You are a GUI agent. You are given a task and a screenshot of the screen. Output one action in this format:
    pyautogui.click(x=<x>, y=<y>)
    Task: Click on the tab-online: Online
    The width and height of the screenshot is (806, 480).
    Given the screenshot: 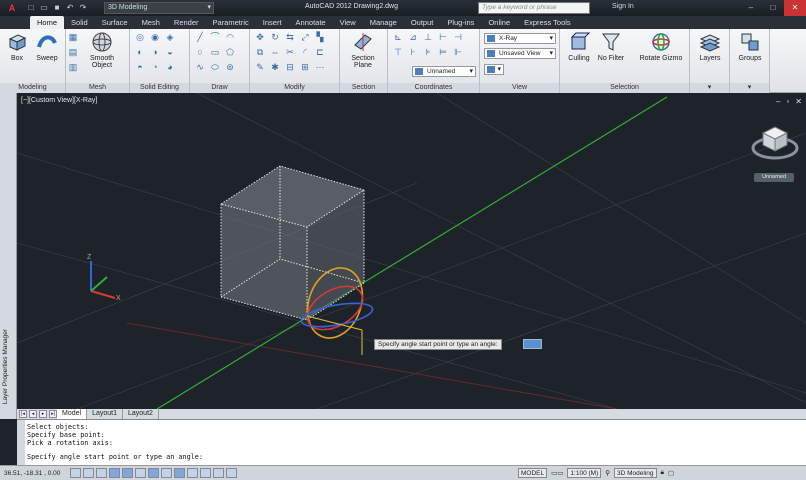 What is the action you would take?
    pyautogui.click(x=499, y=22)
    